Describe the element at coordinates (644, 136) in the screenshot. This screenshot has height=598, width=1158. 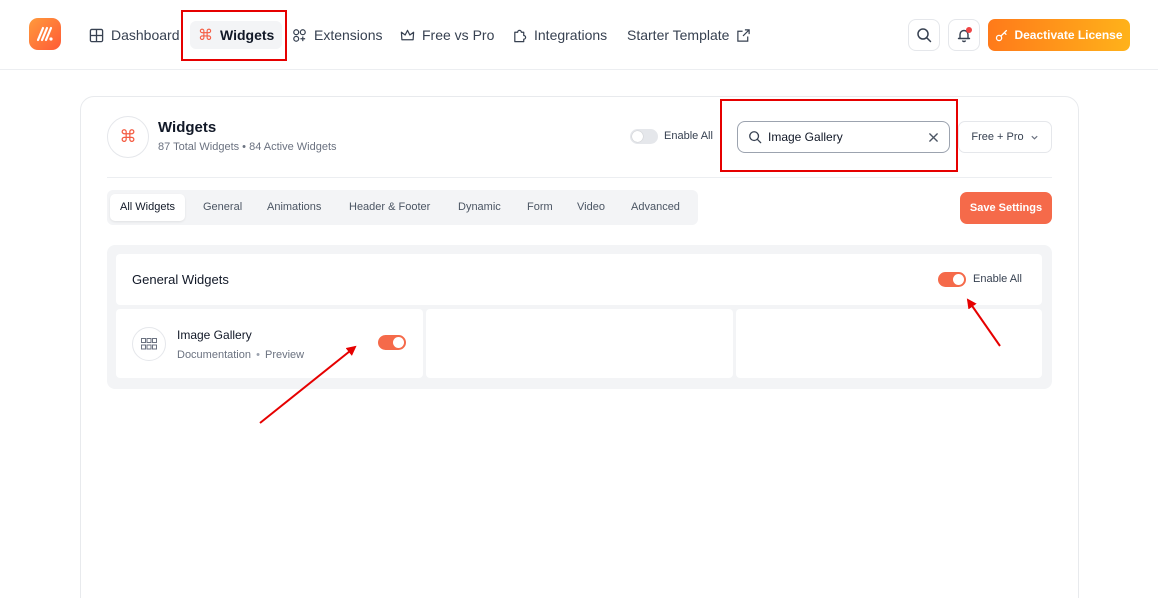
I see `header-enable-all-toggle` at that location.